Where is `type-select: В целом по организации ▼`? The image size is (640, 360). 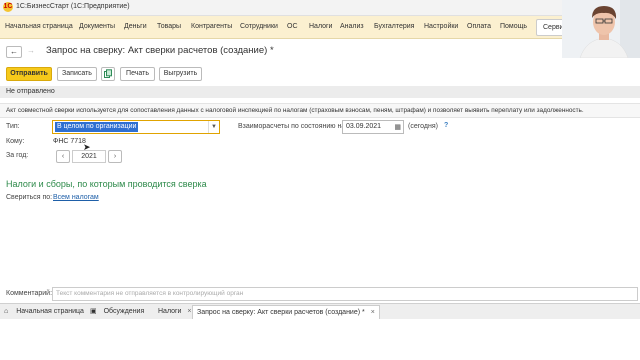 type-select: В целом по организации ▼ is located at coordinates (136, 127).